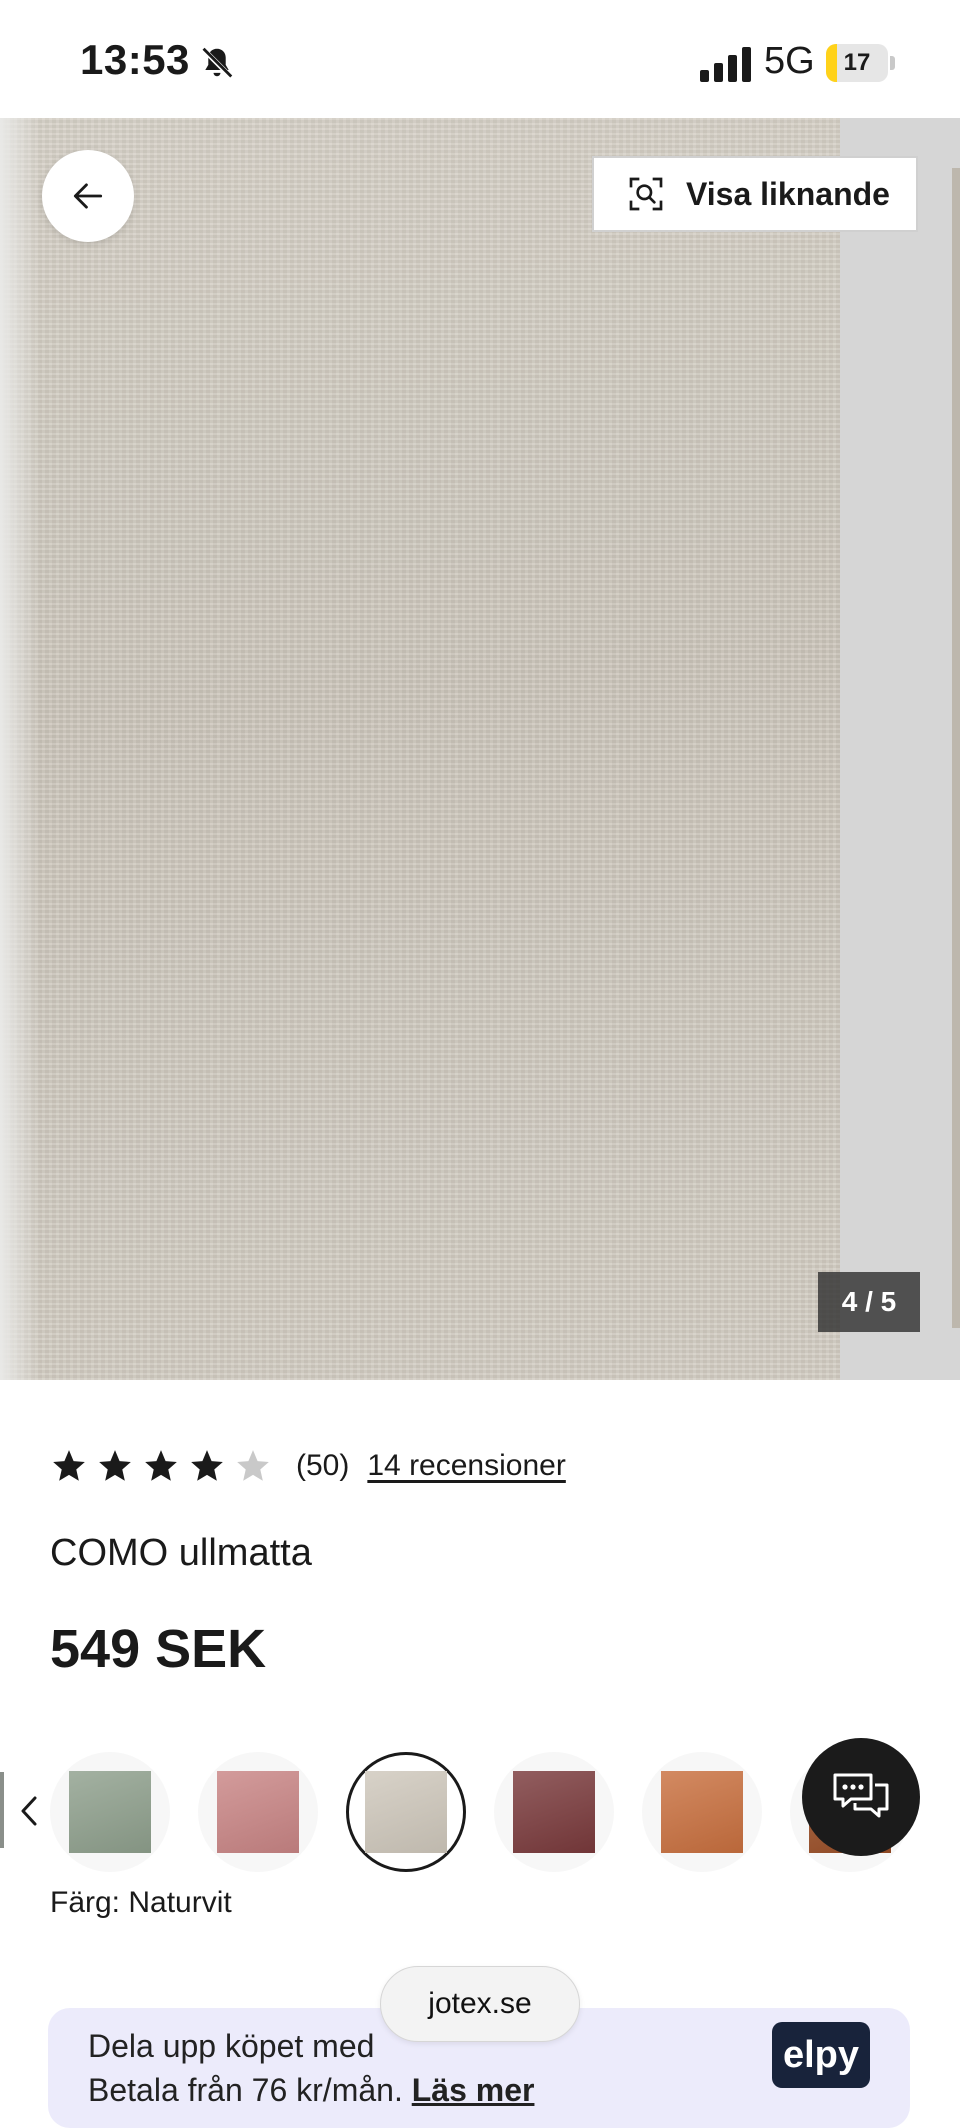 The image size is (960, 2128). I want to click on swatch-rust, so click(702, 1812).